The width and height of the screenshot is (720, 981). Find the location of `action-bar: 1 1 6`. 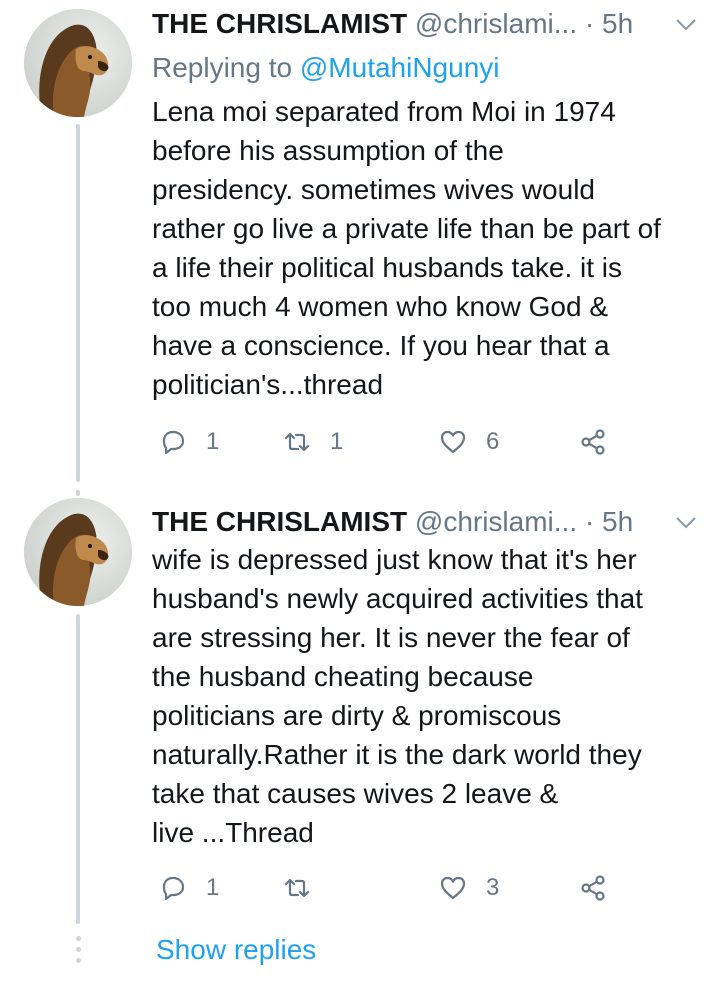

action-bar: 1 1 6 is located at coordinates (412, 442).